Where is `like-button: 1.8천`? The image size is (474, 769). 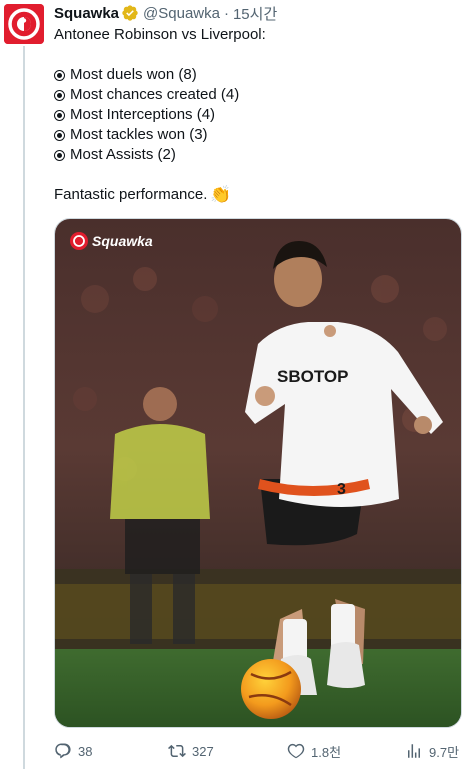
like-button: 1.8천 is located at coordinates (314, 751).